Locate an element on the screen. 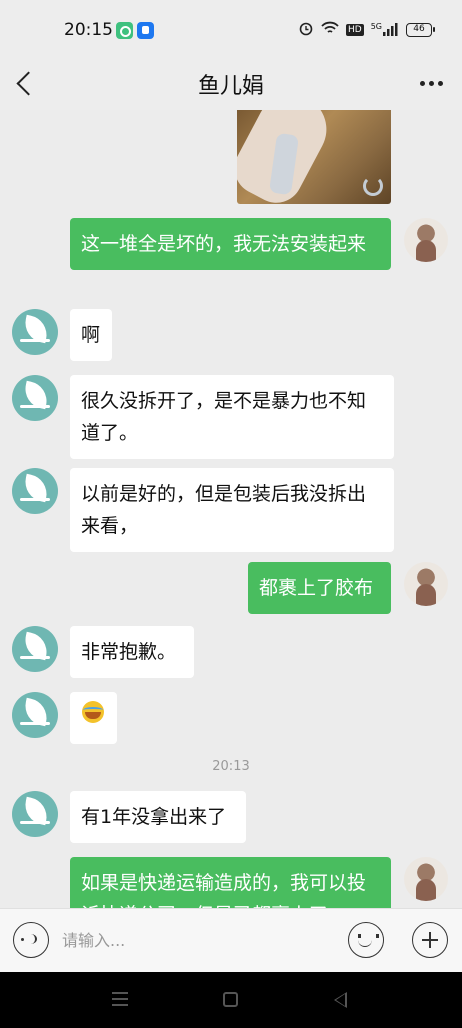 This screenshot has width=462, height=1028. signal-icon: 5G is located at coordinates (385, 29).